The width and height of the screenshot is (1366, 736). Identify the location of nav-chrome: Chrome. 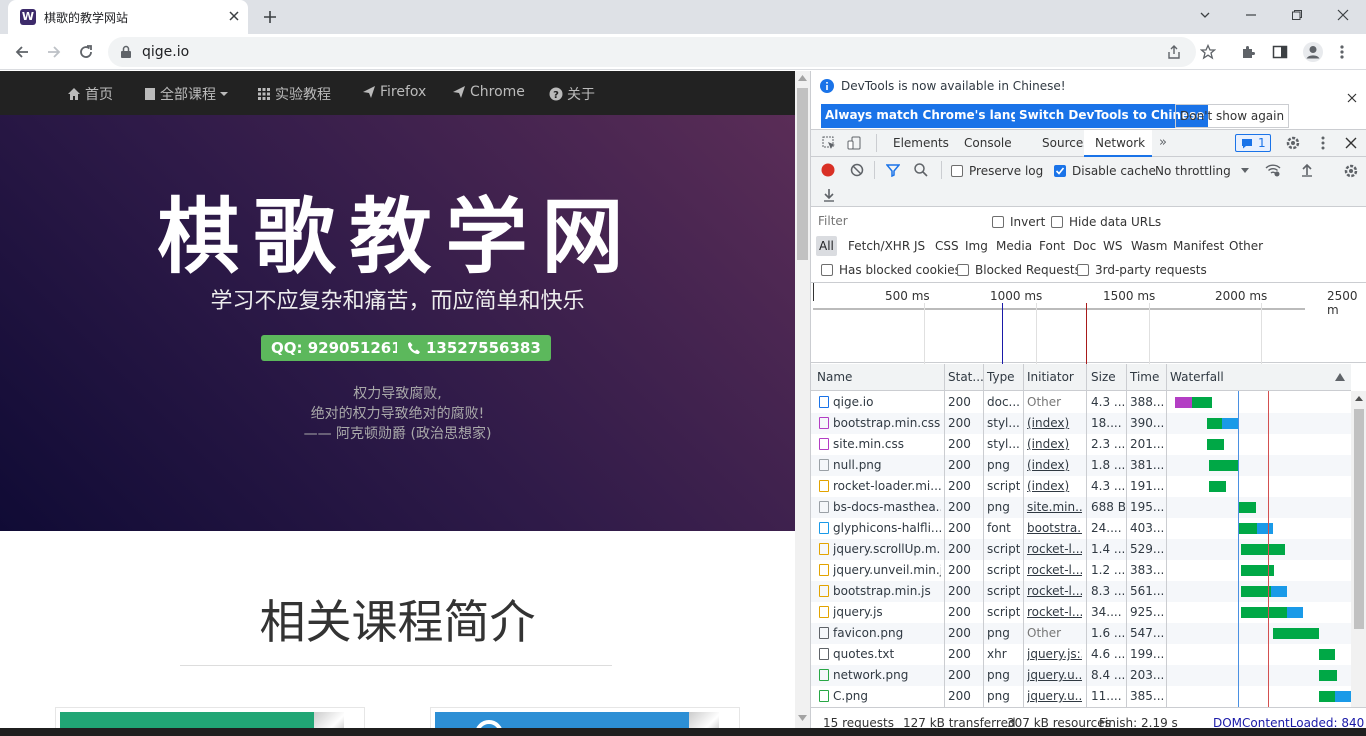
(488, 92).